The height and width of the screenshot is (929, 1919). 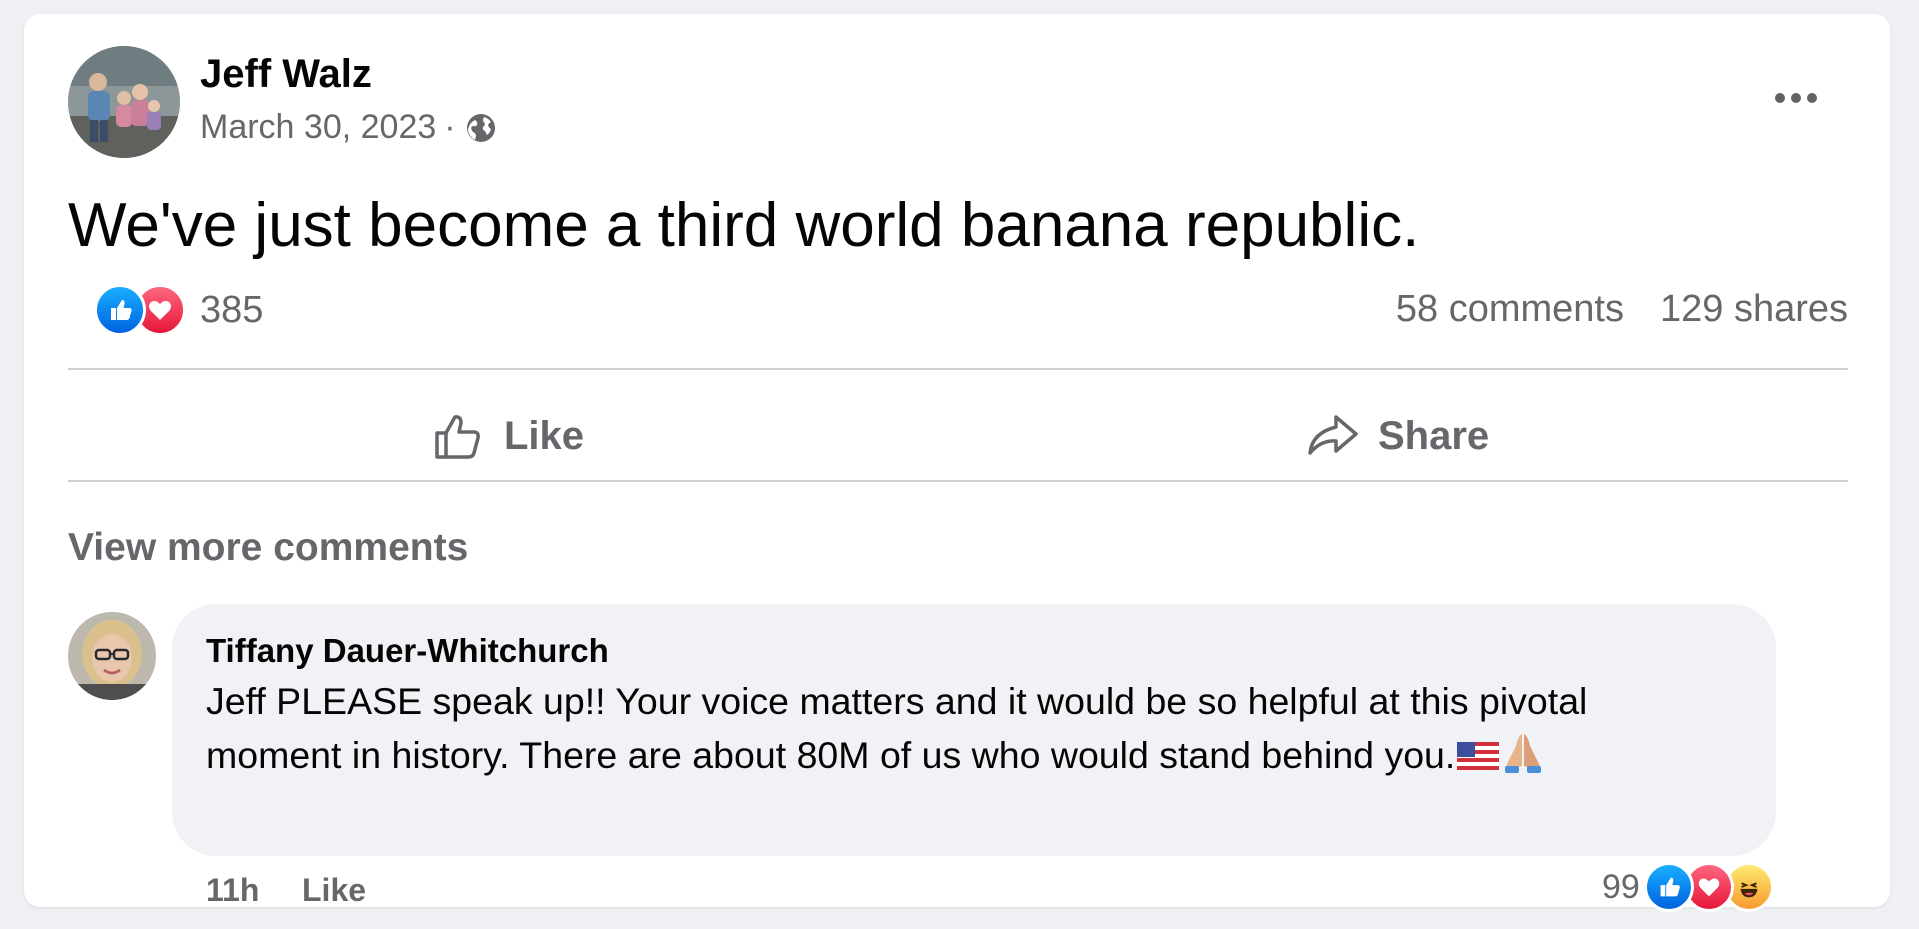 I want to click on share-label: Share, so click(x=1434, y=435).